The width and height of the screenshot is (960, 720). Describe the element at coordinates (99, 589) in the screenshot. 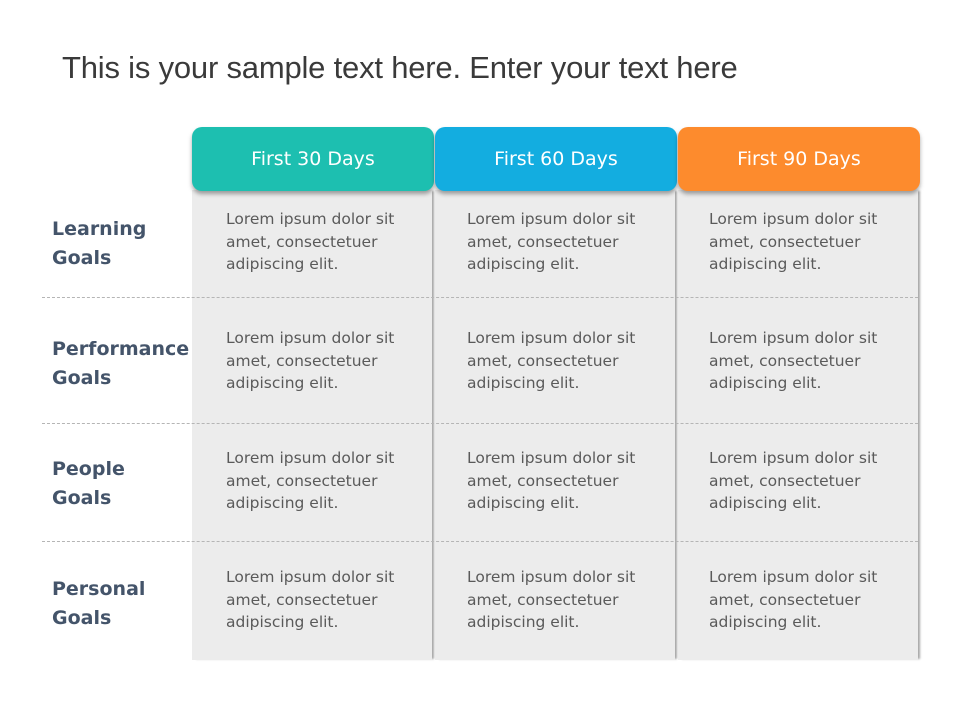

I see `row-label-line: Personal` at that location.